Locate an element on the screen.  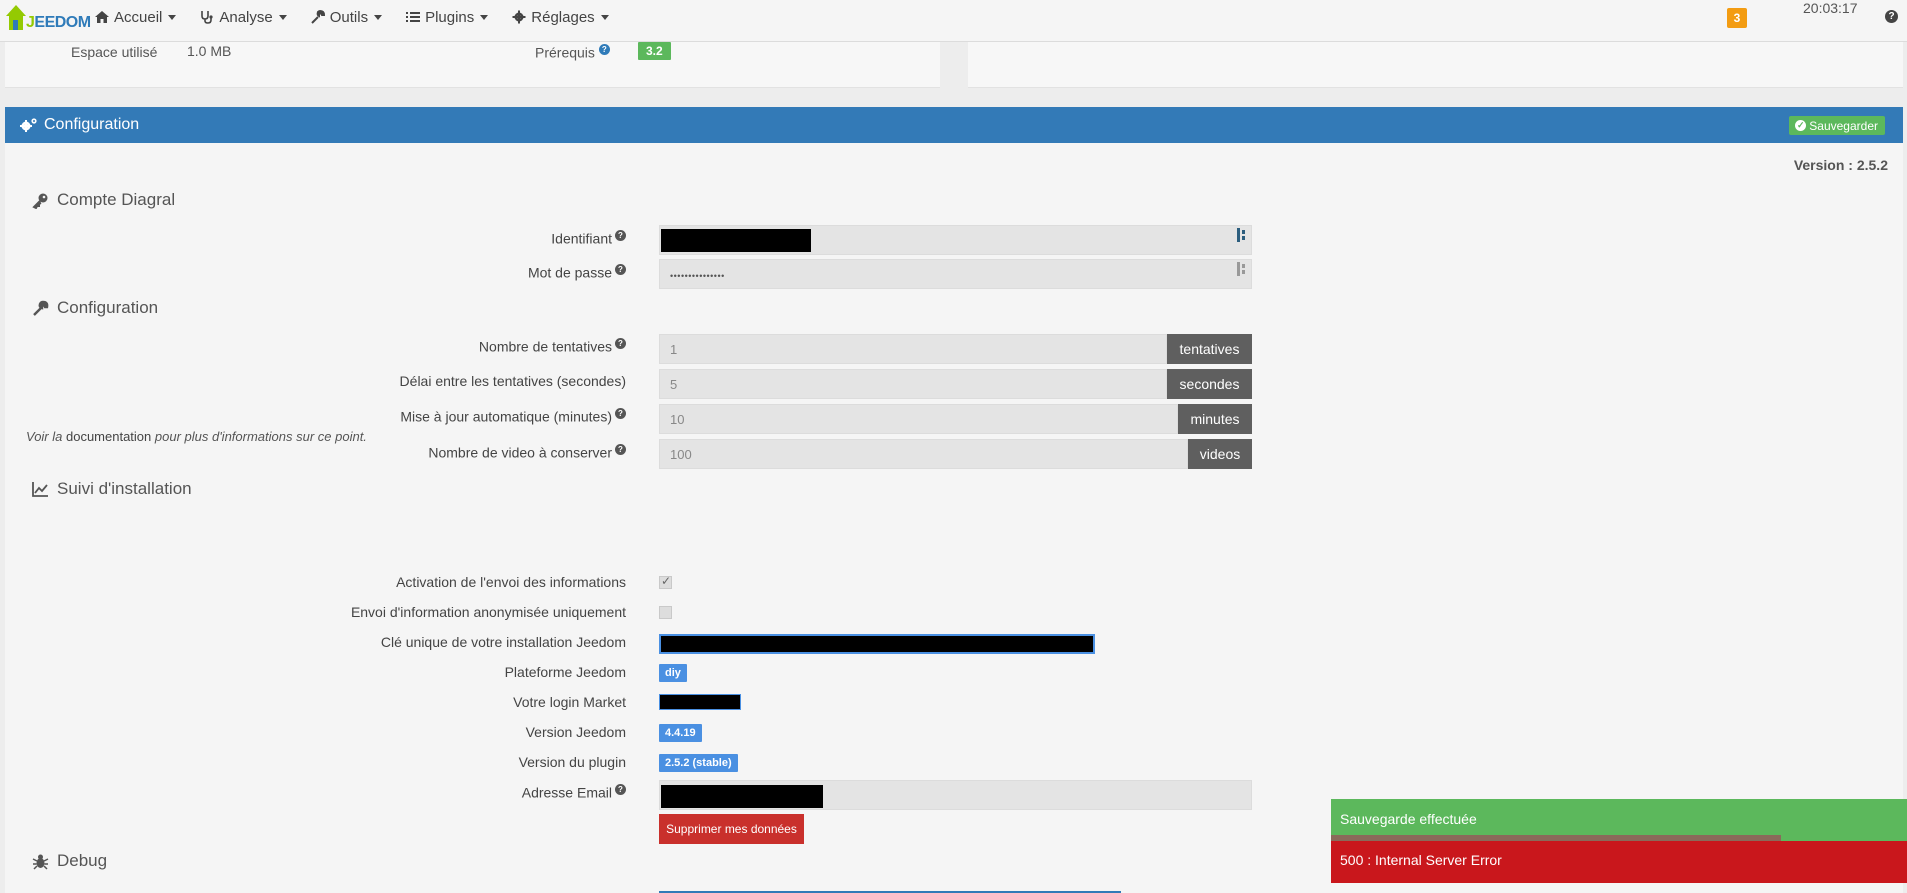
delay-input: 5 is located at coordinates (913, 384).